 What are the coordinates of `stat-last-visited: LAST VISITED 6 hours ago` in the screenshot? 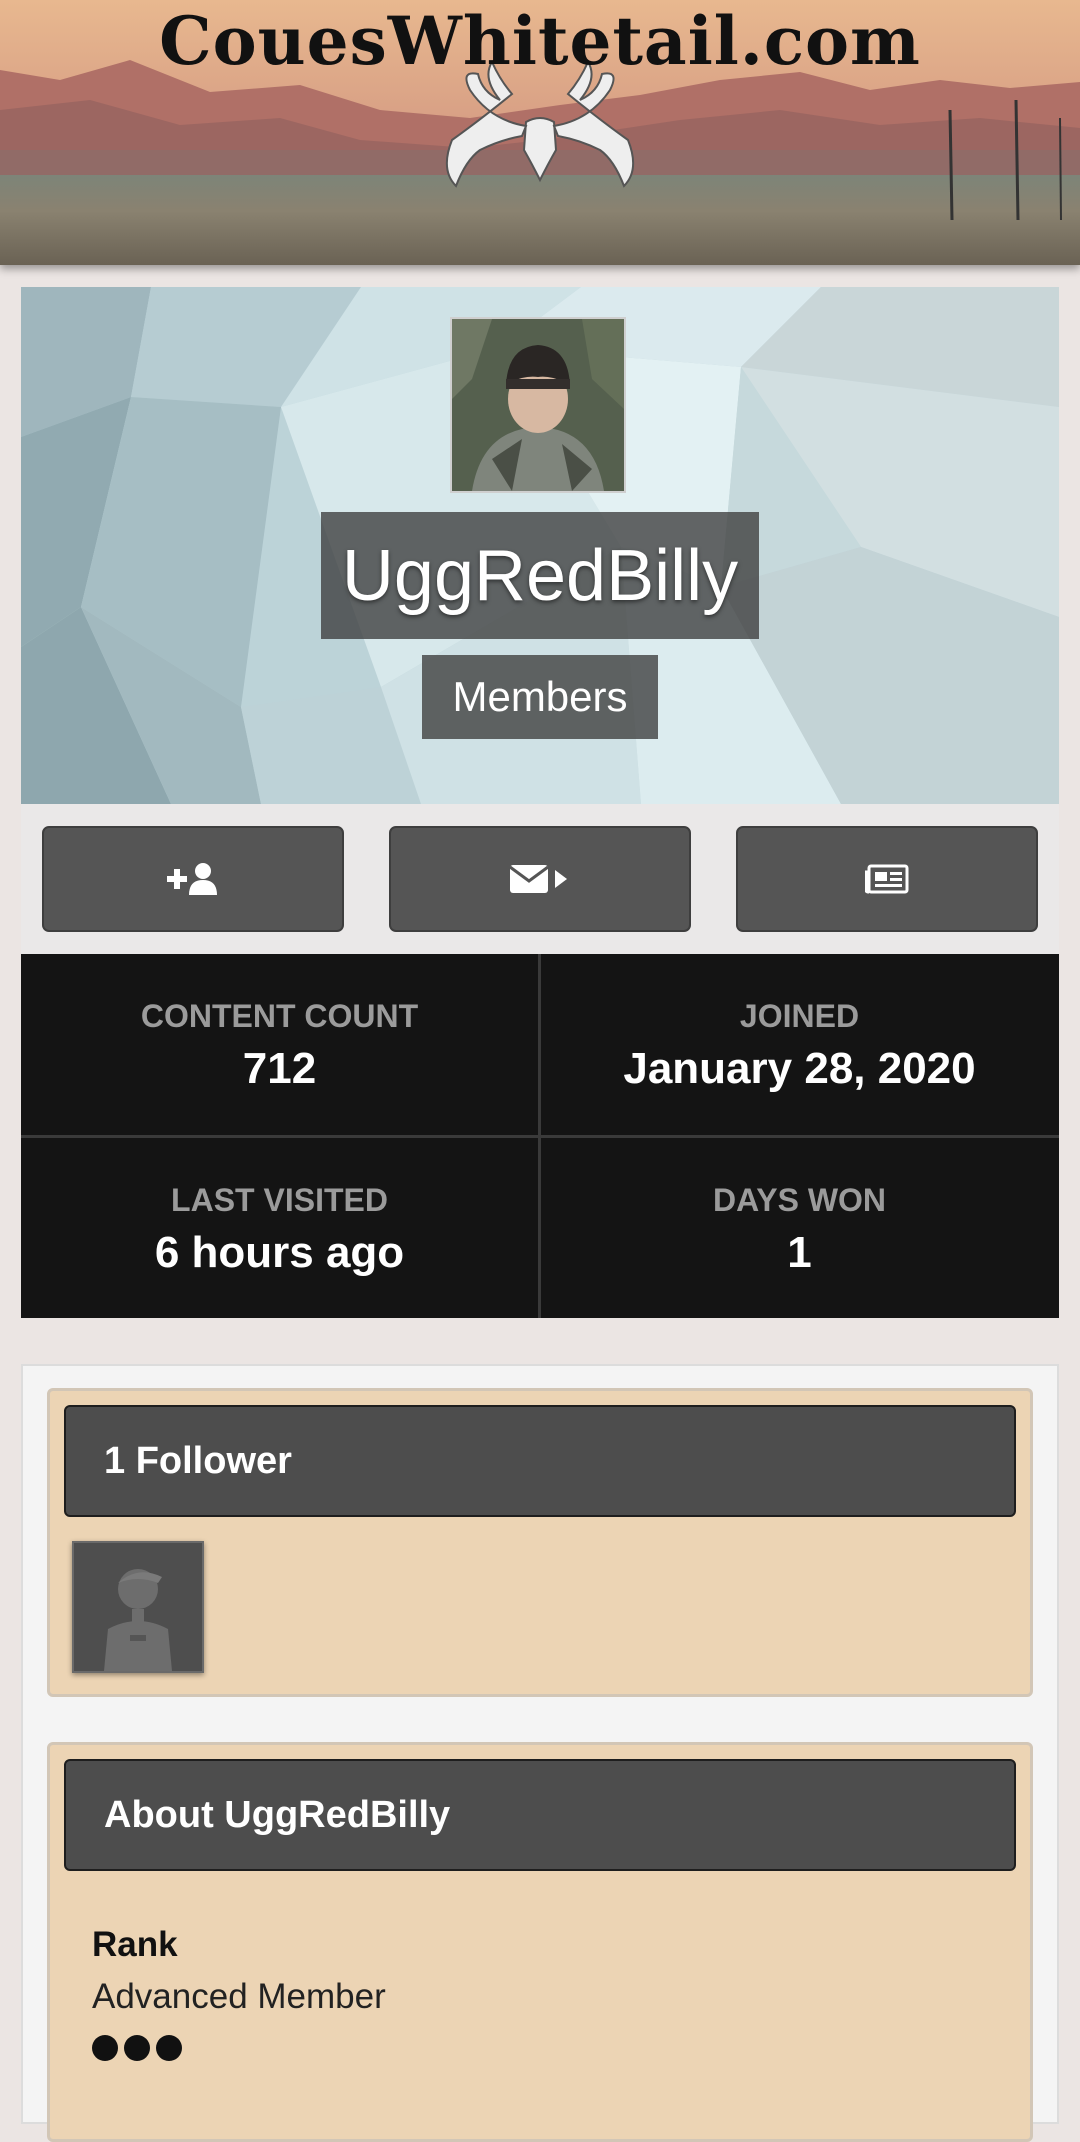 It's located at (279, 1228).